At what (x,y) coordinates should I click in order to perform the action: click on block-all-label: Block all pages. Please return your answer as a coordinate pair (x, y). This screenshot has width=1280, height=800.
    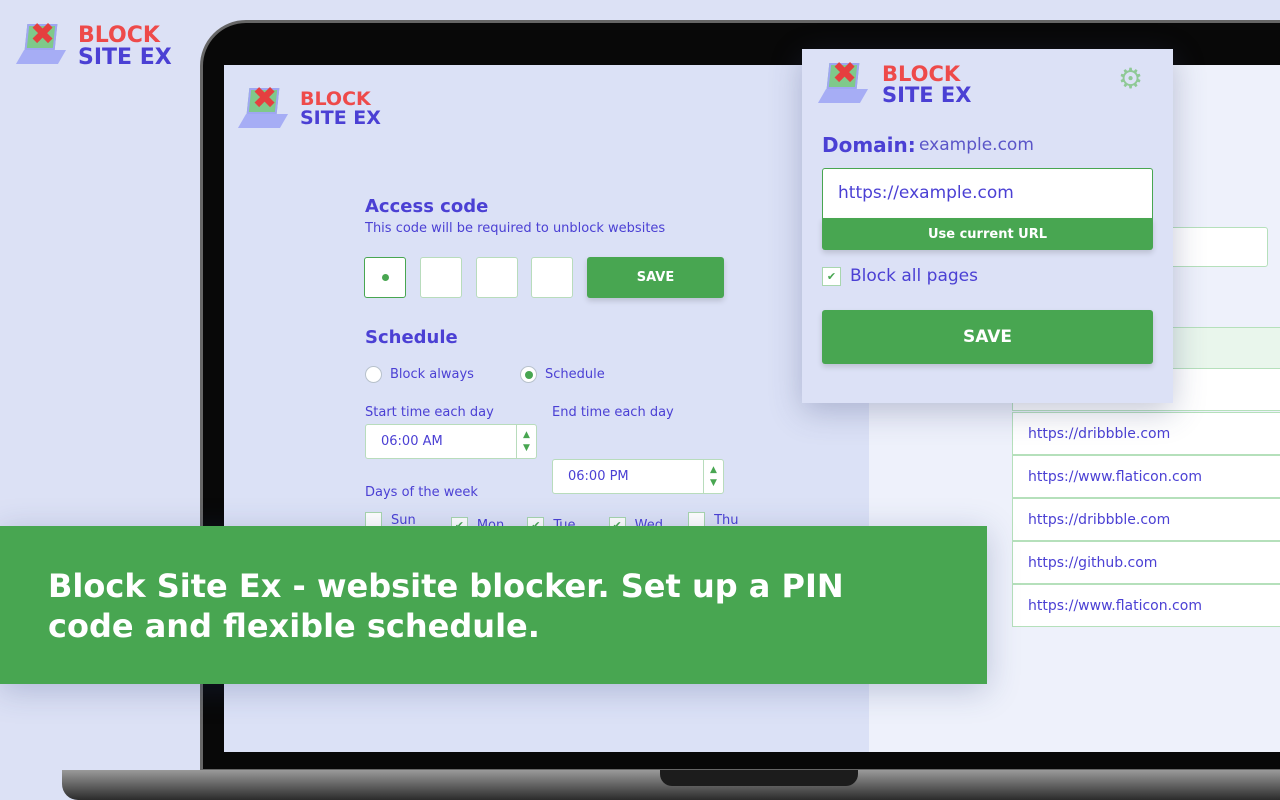
    Looking at the image, I should click on (914, 276).